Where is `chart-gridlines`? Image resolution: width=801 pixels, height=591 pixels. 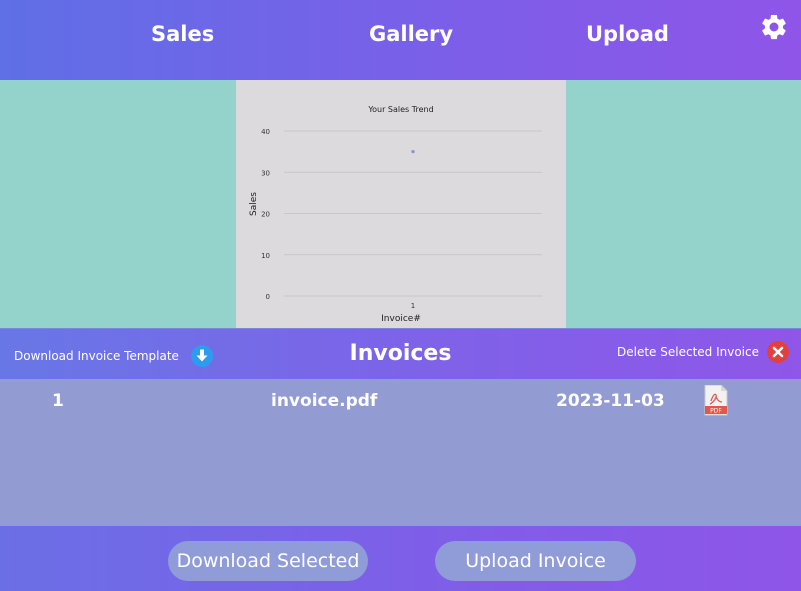
chart-gridlines is located at coordinates (413, 213).